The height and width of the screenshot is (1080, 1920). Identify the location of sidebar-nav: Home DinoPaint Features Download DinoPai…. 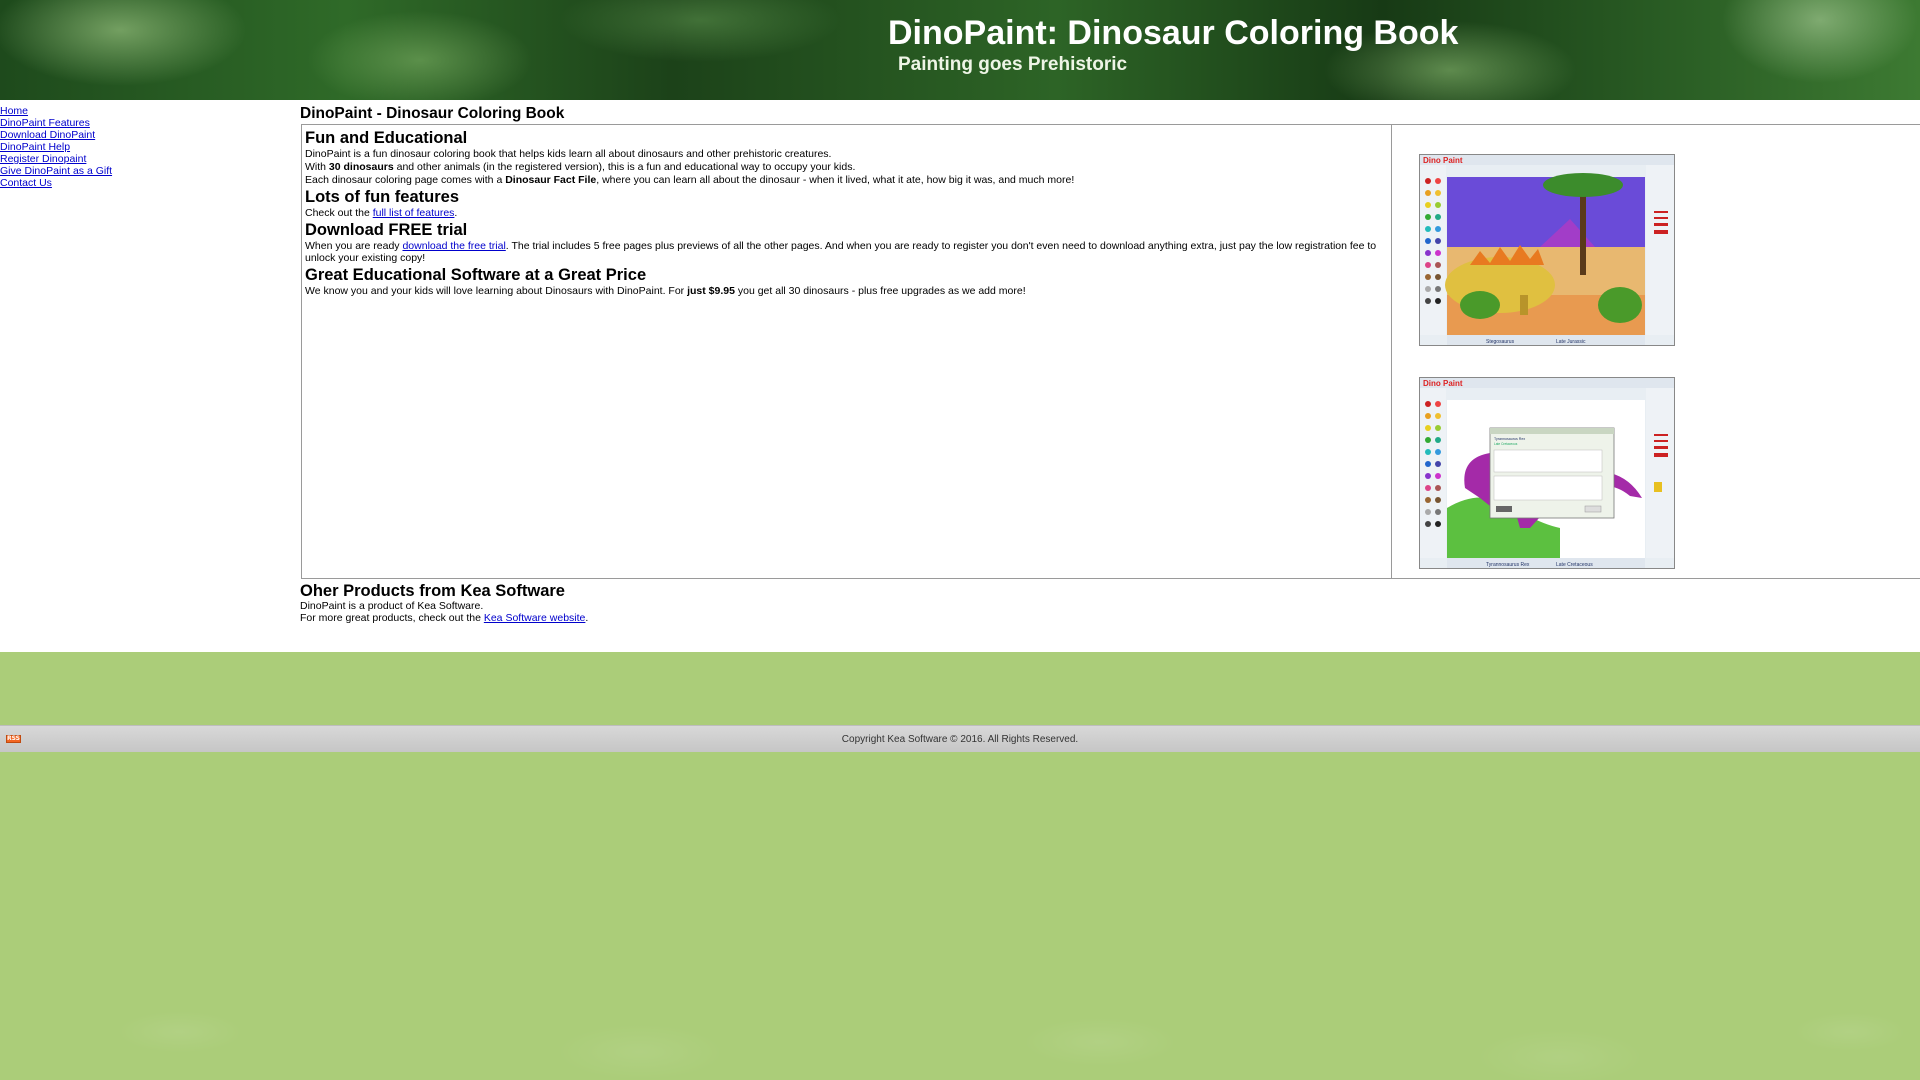
(145, 147).